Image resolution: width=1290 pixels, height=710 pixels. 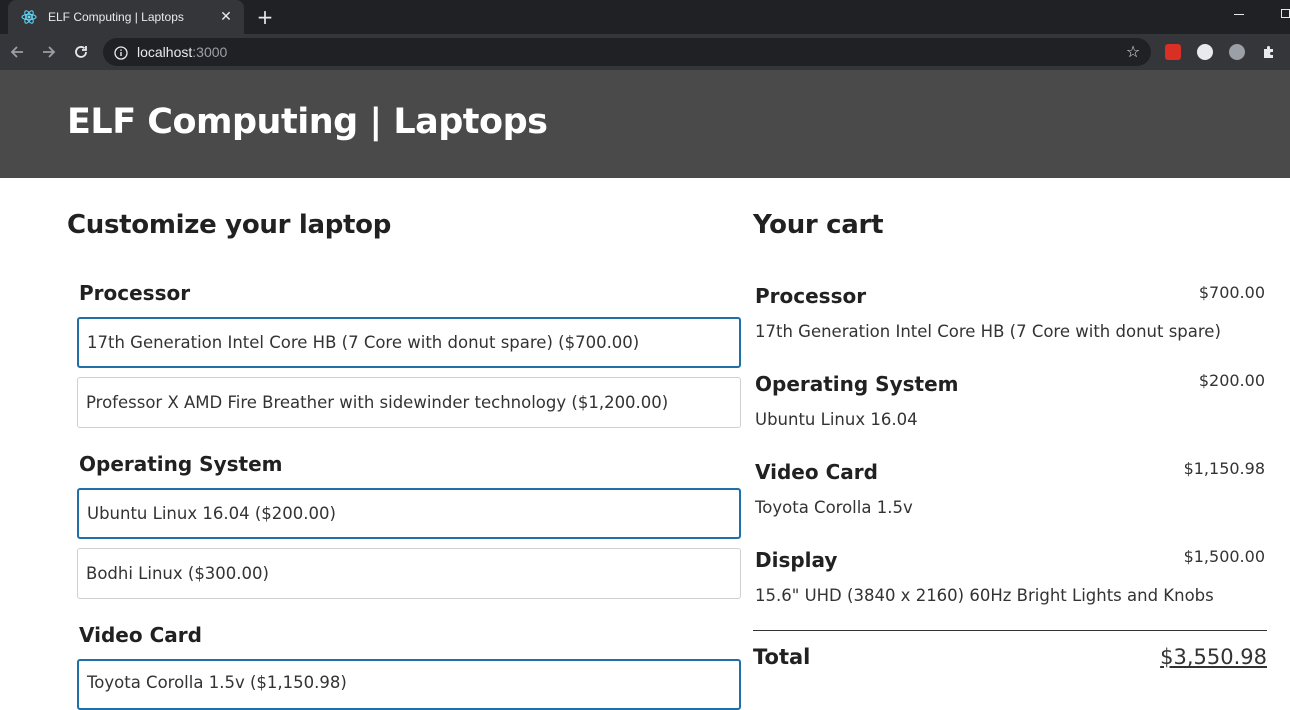 I want to click on cart-item-price: $1,150.98, so click(x=1224, y=468).